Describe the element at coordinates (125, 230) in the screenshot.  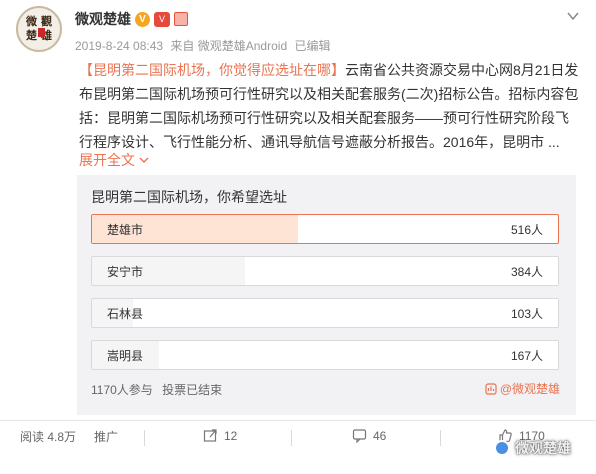
I see `poll-option-label: 楚雄市` at that location.